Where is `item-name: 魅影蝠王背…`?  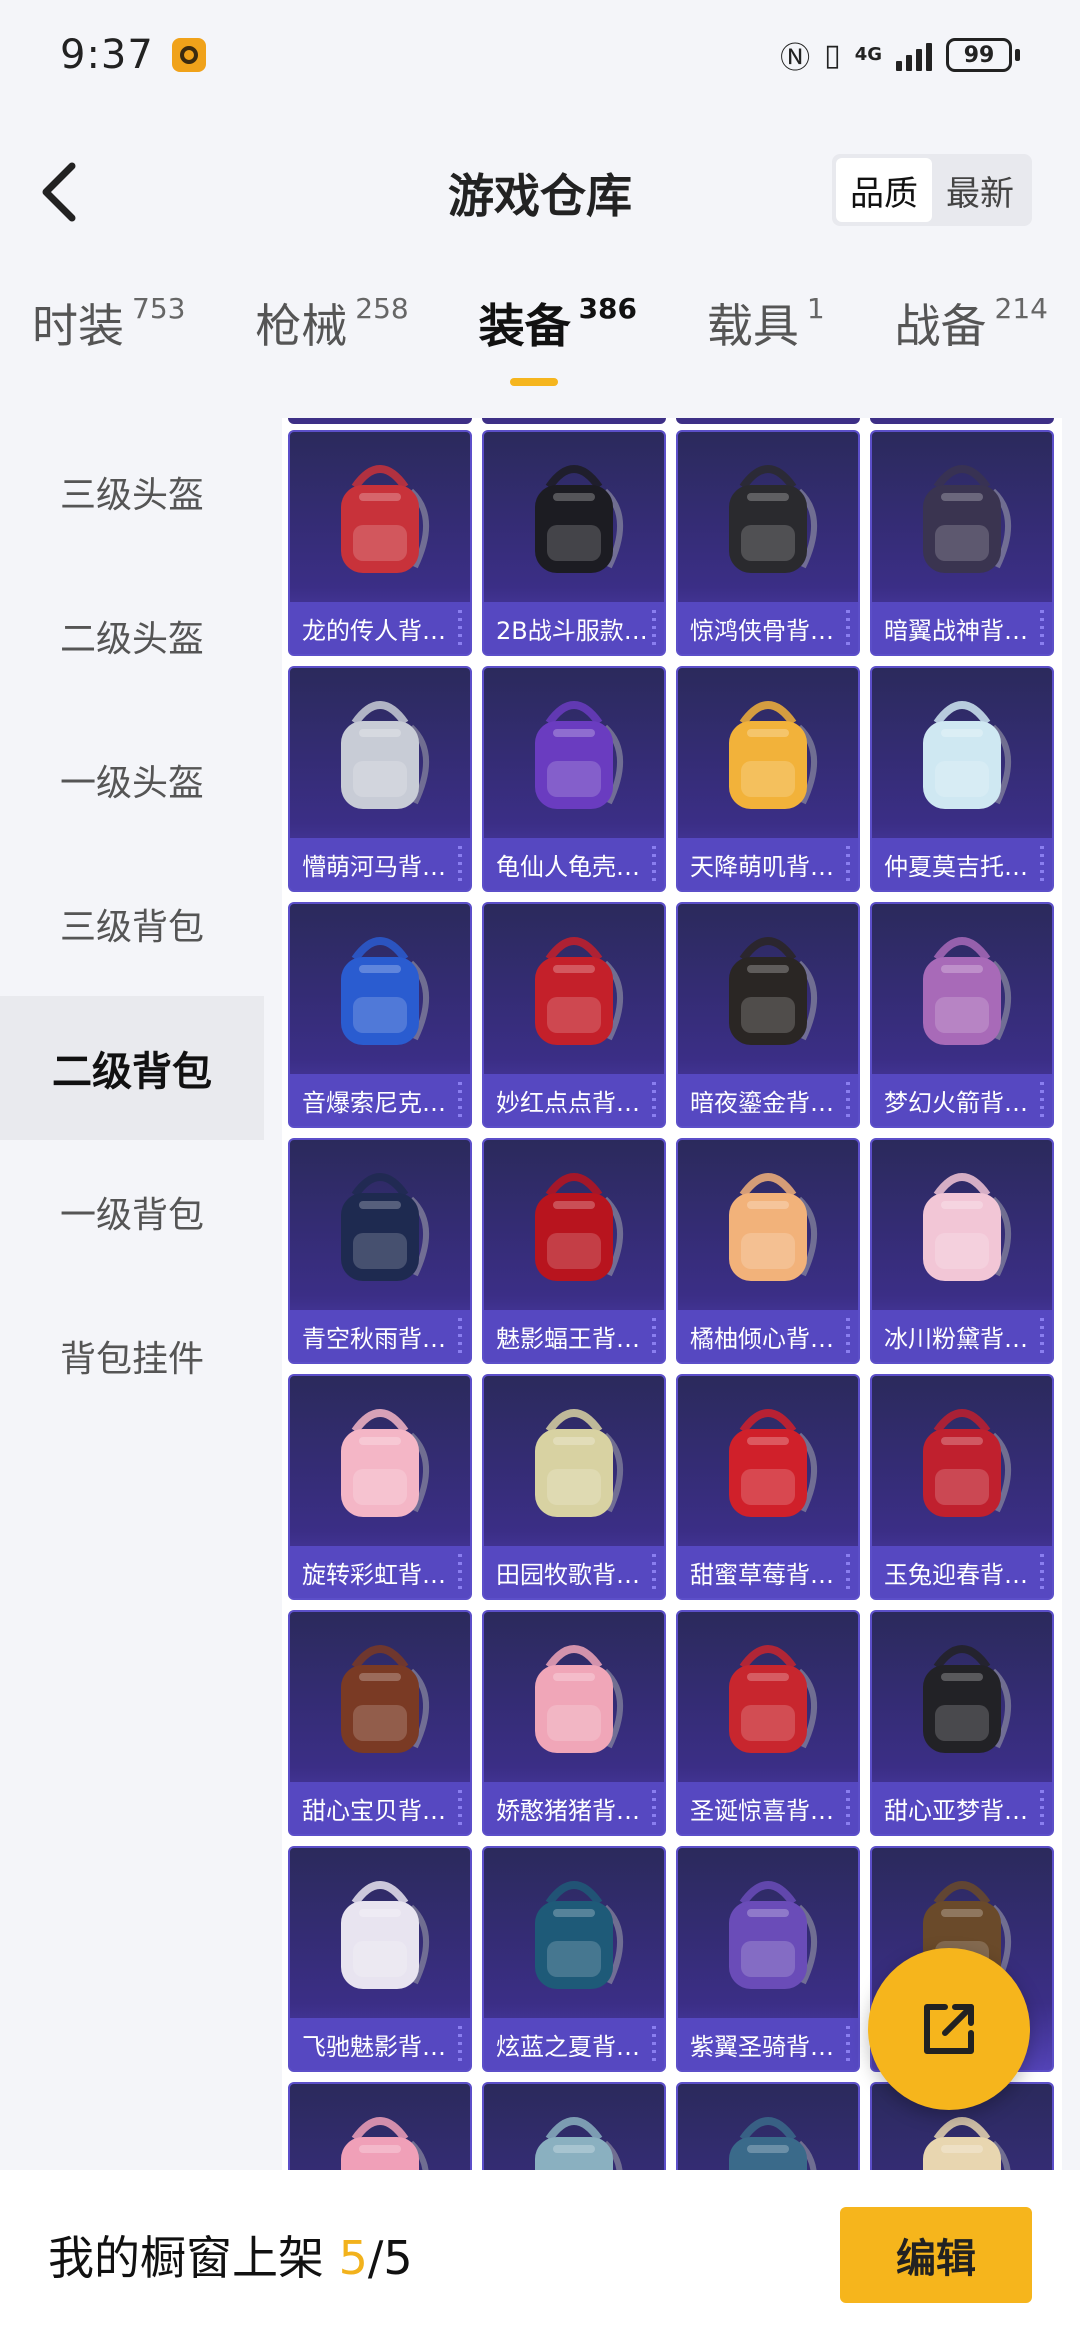
item-name: 魅影蝠王背… is located at coordinates (574, 1336).